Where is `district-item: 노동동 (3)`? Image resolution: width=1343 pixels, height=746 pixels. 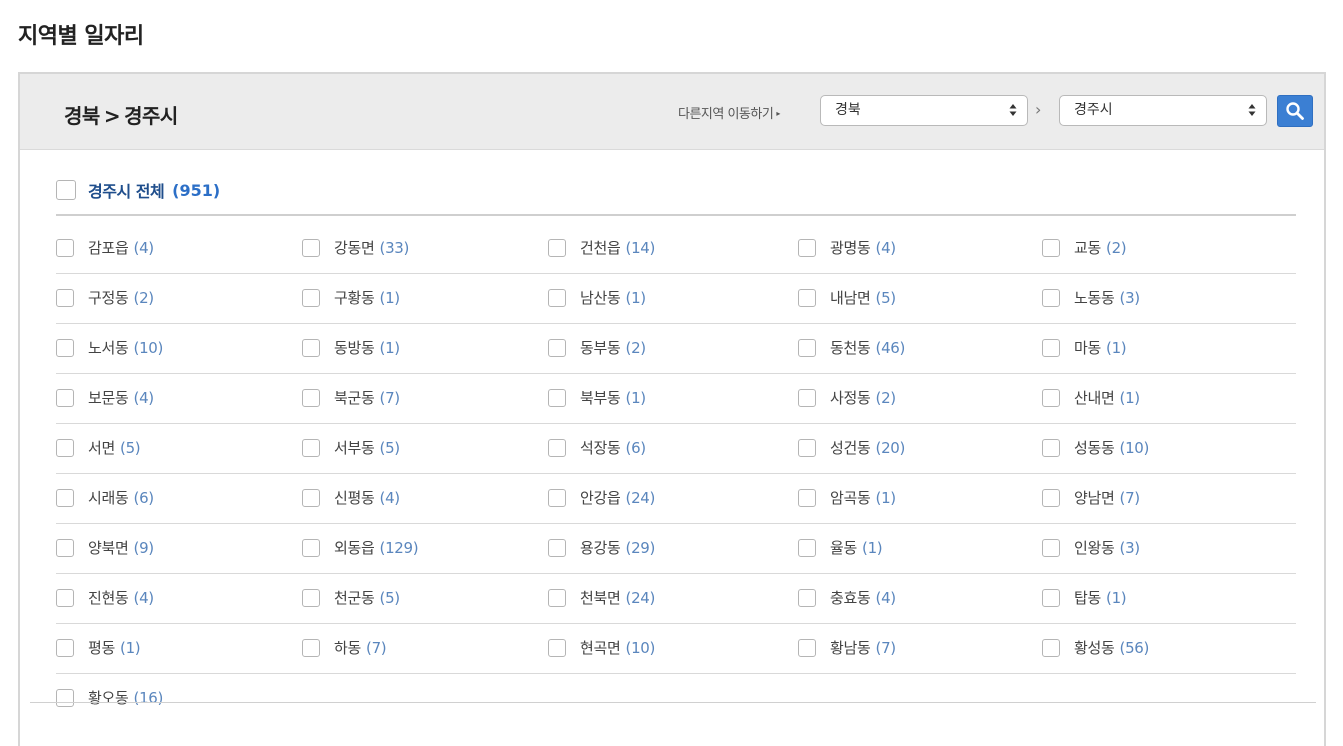
district-item: 노동동 (3) is located at coordinates (1091, 297).